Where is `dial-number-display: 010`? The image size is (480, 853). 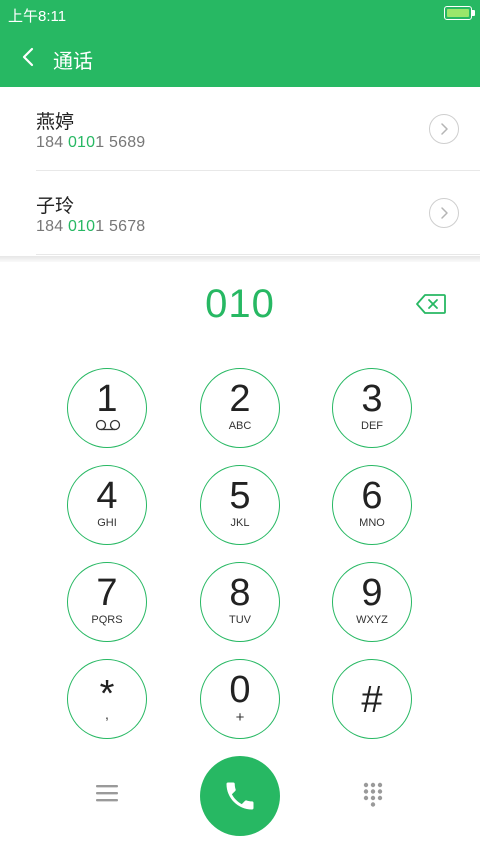
dial-number-display: 010 is located at coordinates (240, 304).